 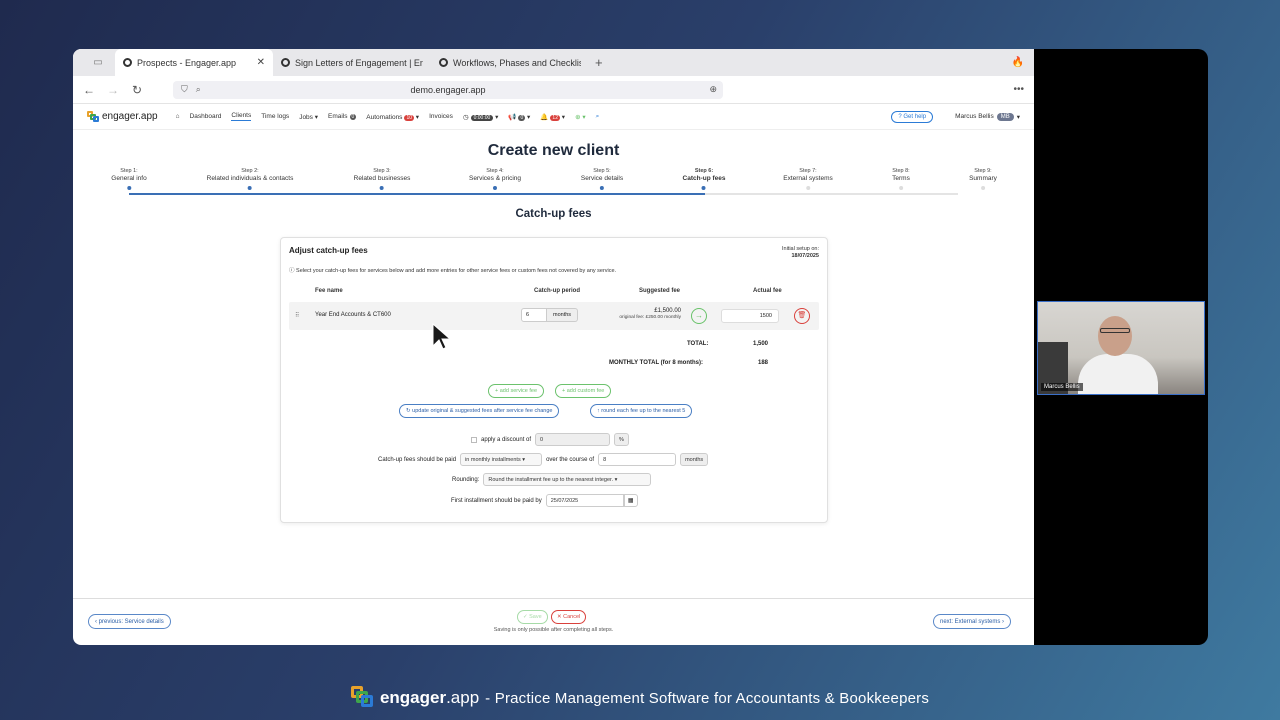 What do you see at coordinates (699, 316) in the screenshot?
I see `apply-suggested-button: →` at bounding box center [699, 316].